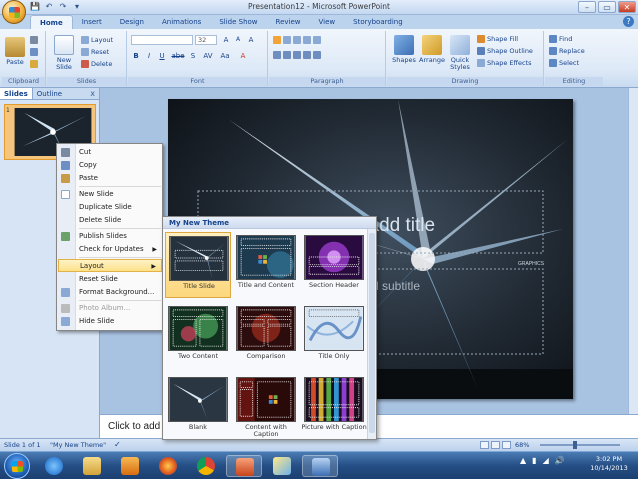 The width and height of the screenshot is (638, 479). Describe the element at coordinates (206, 466) in the screenshot. I see `taskbar-chrome` at that location.